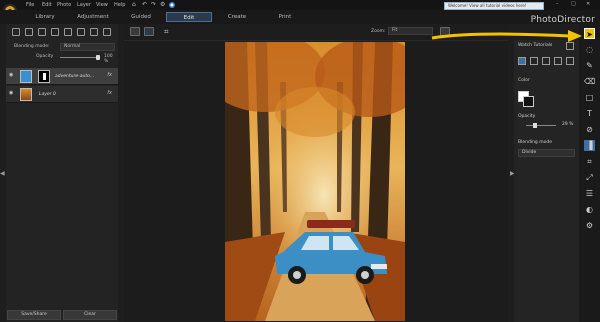 Image resolution: width=600 pixels, height=322 pixels. What do you see at coordinates (93, 17) in the screenshot?
I see `tab-adjustment: Adjustment` at bounding box center [93, 17].